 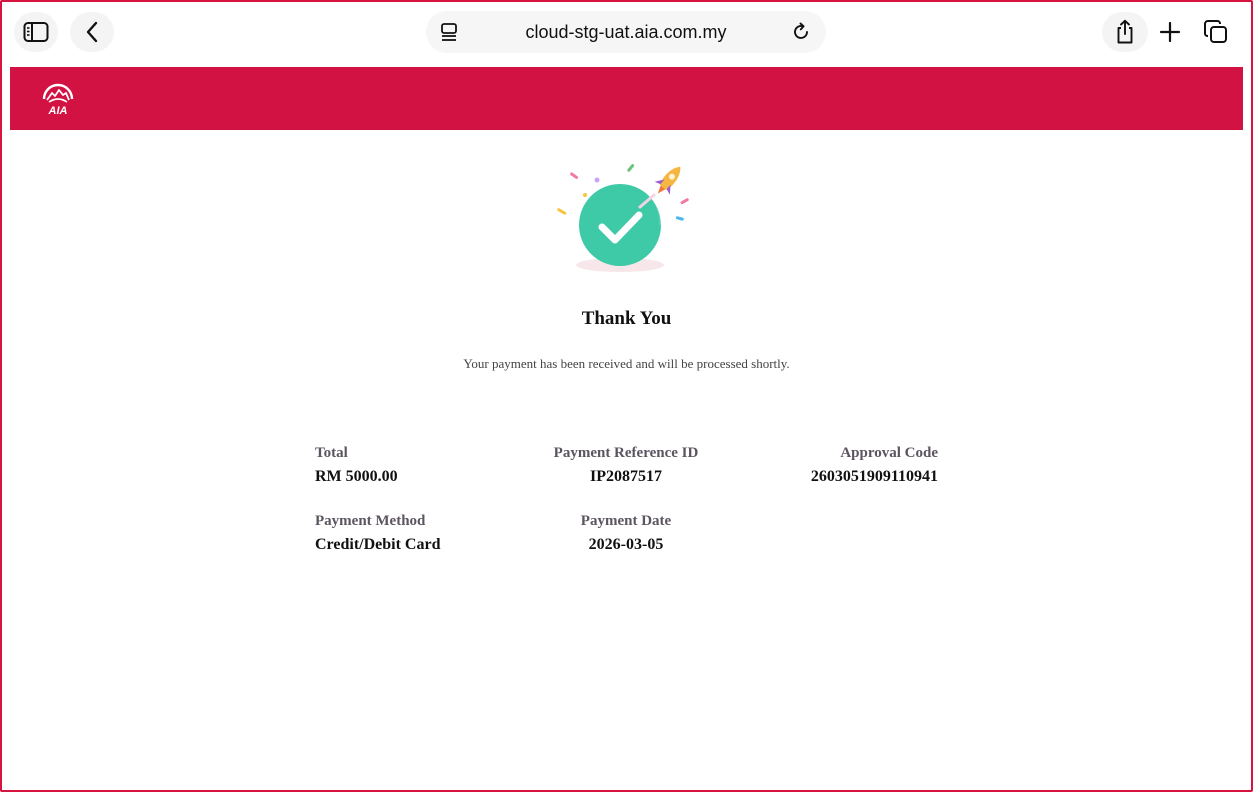 What do you see at coordinates (874, 476) in the screenshot?
I see `approval-value: 2603051909110941` at bounding box center [874, 476].